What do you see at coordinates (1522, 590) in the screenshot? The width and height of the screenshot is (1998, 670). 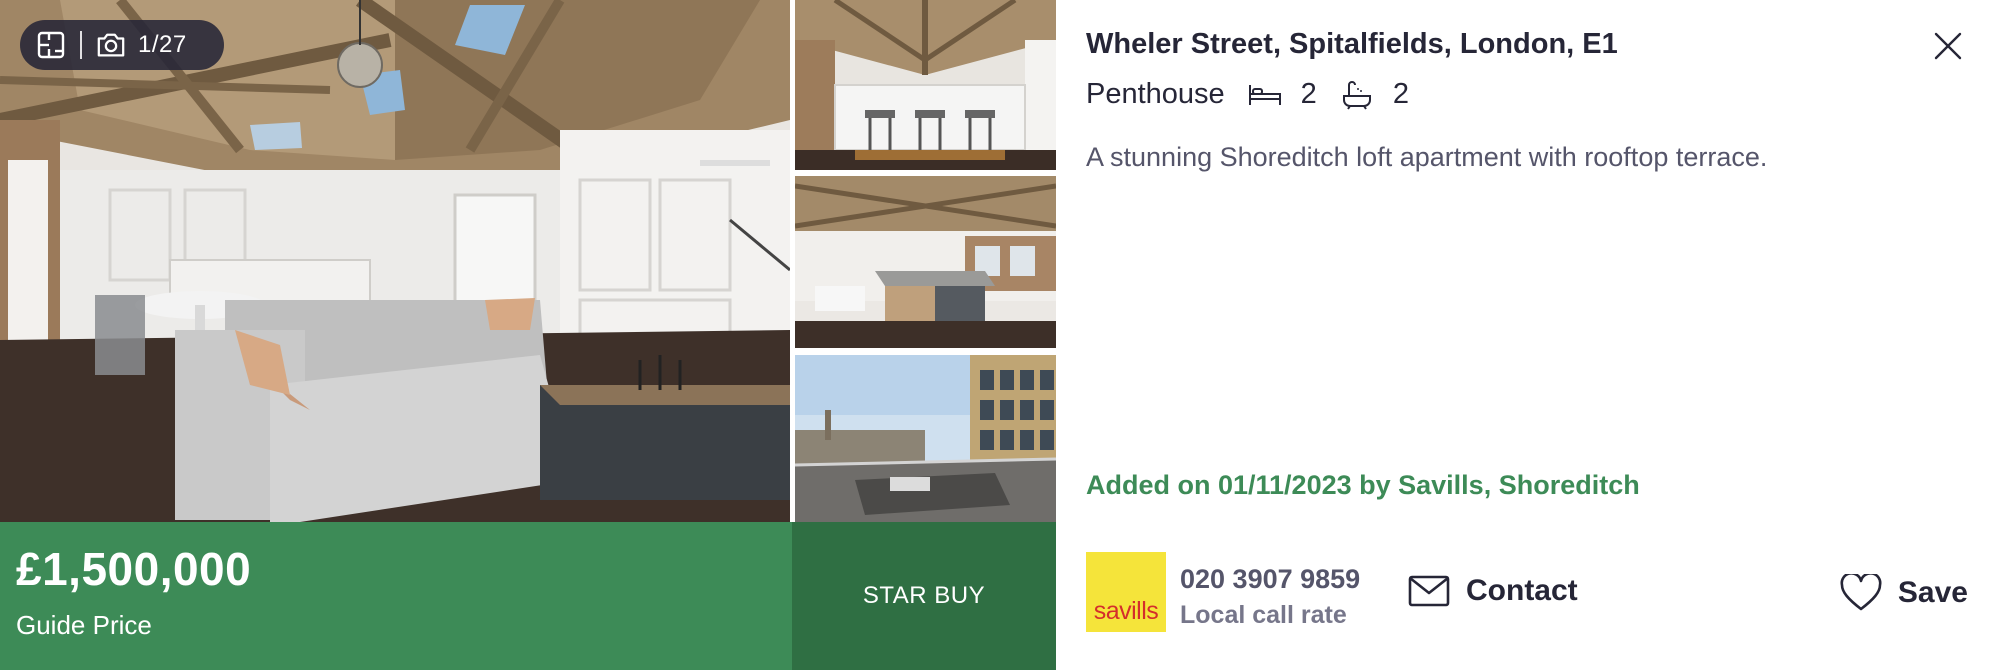 I see `contact-label: Contact` at bounding box center [1522, 590].